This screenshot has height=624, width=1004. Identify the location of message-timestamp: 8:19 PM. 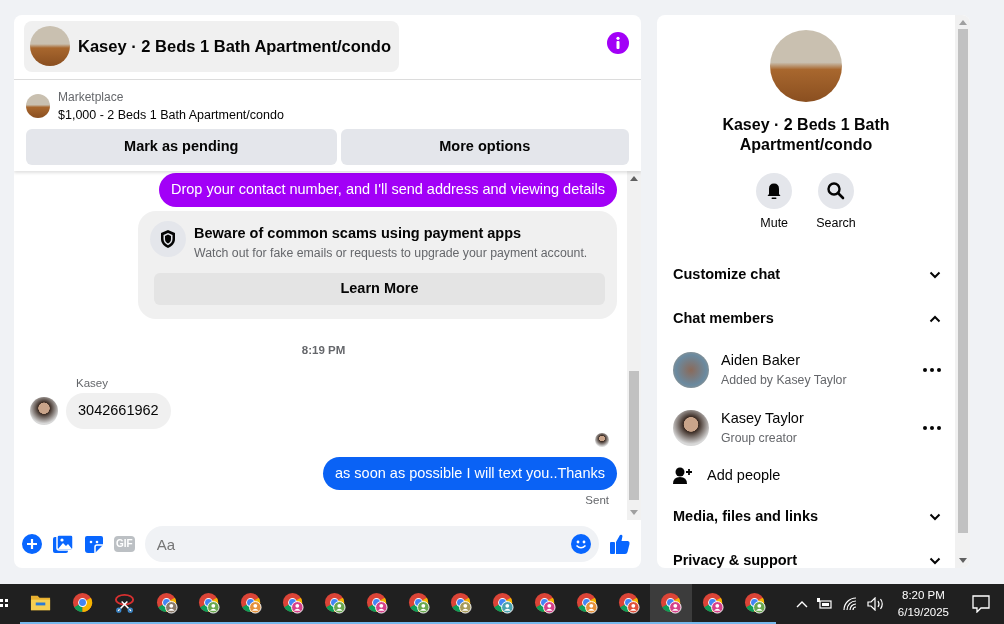
(323, 349).